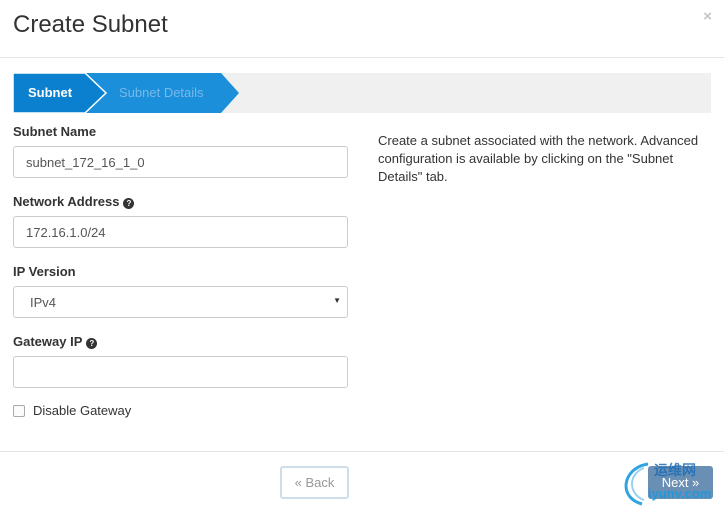  Describe the element at coordinates (44, 271) in the screenshot. I see `ip-version-label: IP Version` at that location.